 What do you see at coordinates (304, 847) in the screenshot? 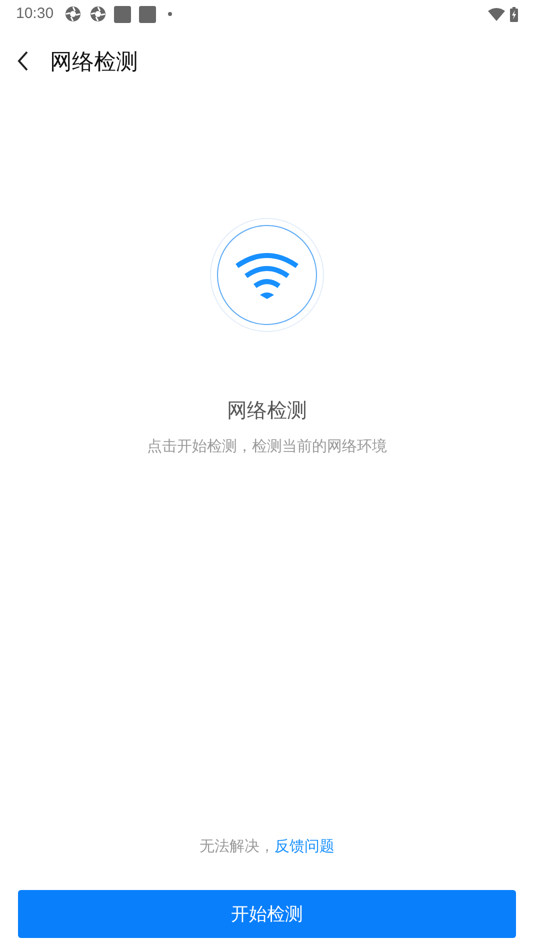
I see `feedback-link: 反馈问题` at bounding box center [304, 847].